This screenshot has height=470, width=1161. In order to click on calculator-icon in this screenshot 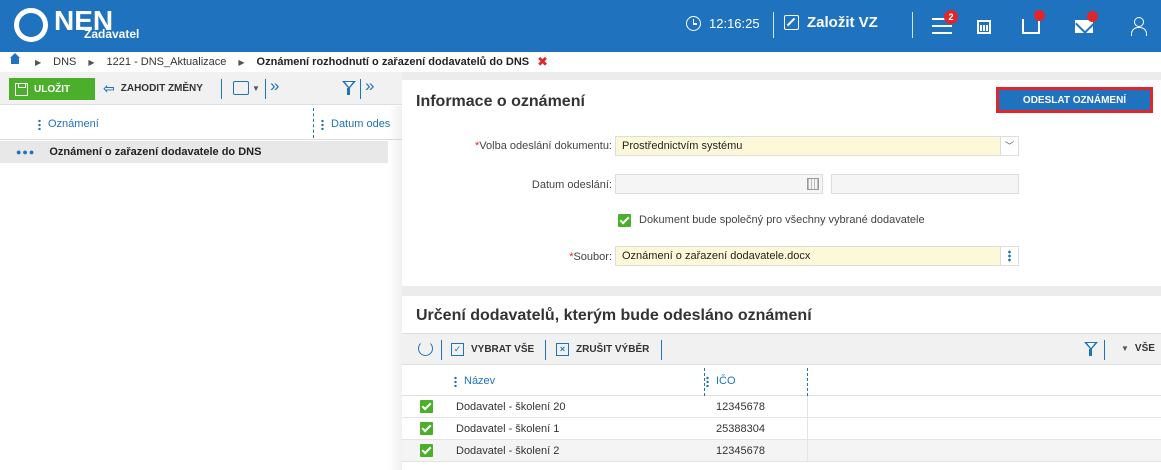, I will do `click(984, 27)`.